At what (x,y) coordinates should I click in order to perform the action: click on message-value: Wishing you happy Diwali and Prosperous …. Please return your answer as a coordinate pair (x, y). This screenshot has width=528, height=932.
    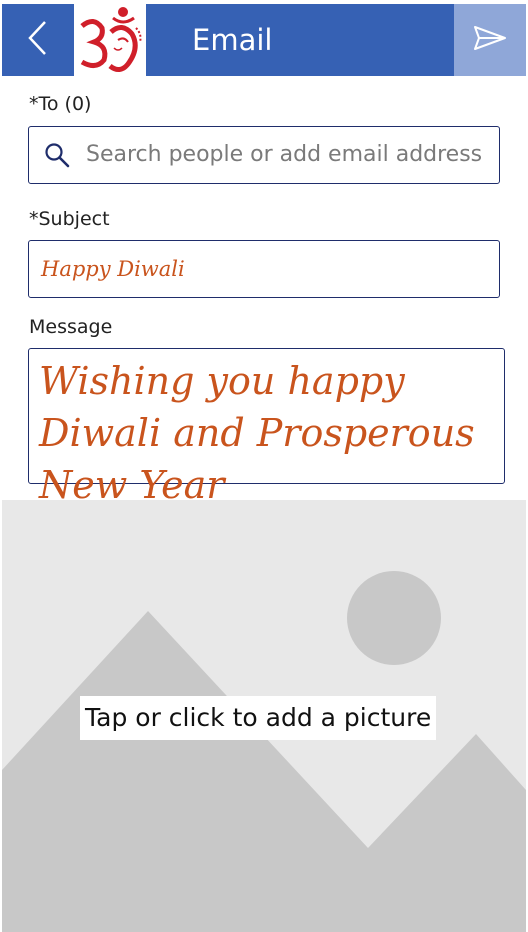
    Looking at the image, I should click on (257, 433).